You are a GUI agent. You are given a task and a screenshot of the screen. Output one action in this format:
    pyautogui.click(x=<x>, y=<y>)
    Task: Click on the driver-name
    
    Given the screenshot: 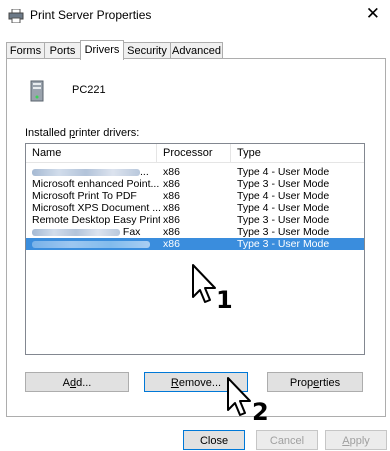 What is the action you would take?
    pyautogui.click(x=96, y=244)
    